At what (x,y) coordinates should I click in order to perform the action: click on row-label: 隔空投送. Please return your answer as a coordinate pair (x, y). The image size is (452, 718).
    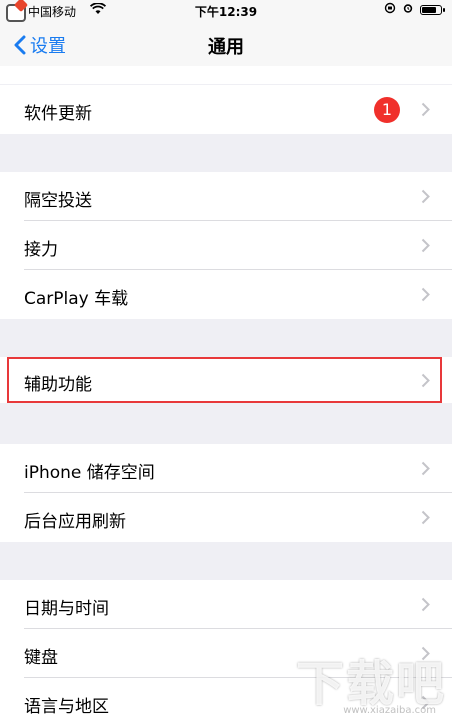
    Looking at the image, I should click on (58, 201).